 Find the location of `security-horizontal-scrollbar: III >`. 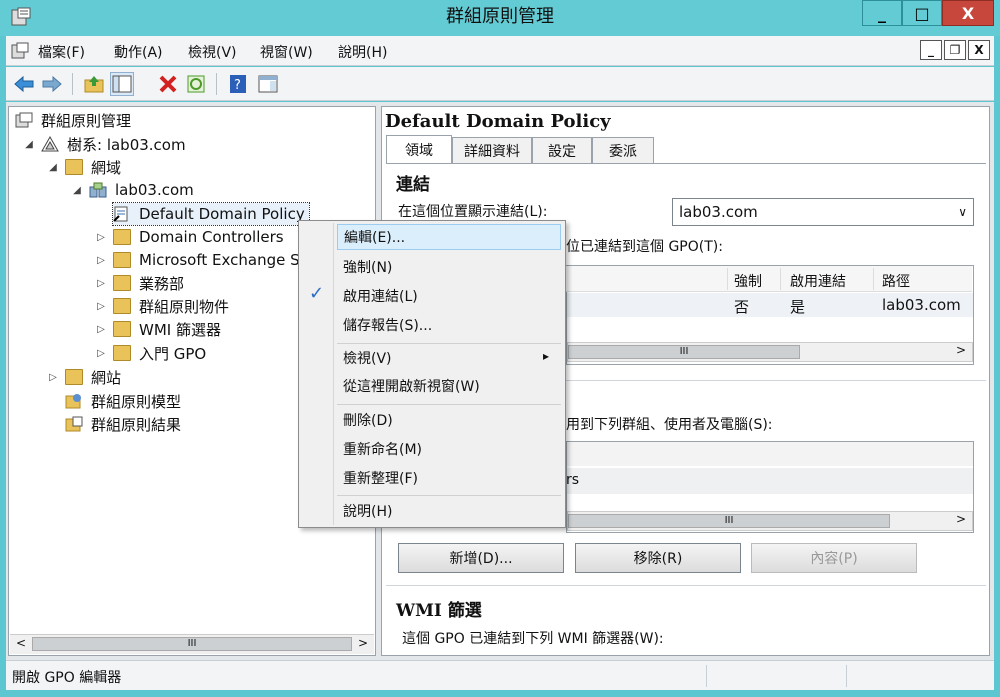

security-horizontal-scrollbar: III > is located at coordinates (770, 521).